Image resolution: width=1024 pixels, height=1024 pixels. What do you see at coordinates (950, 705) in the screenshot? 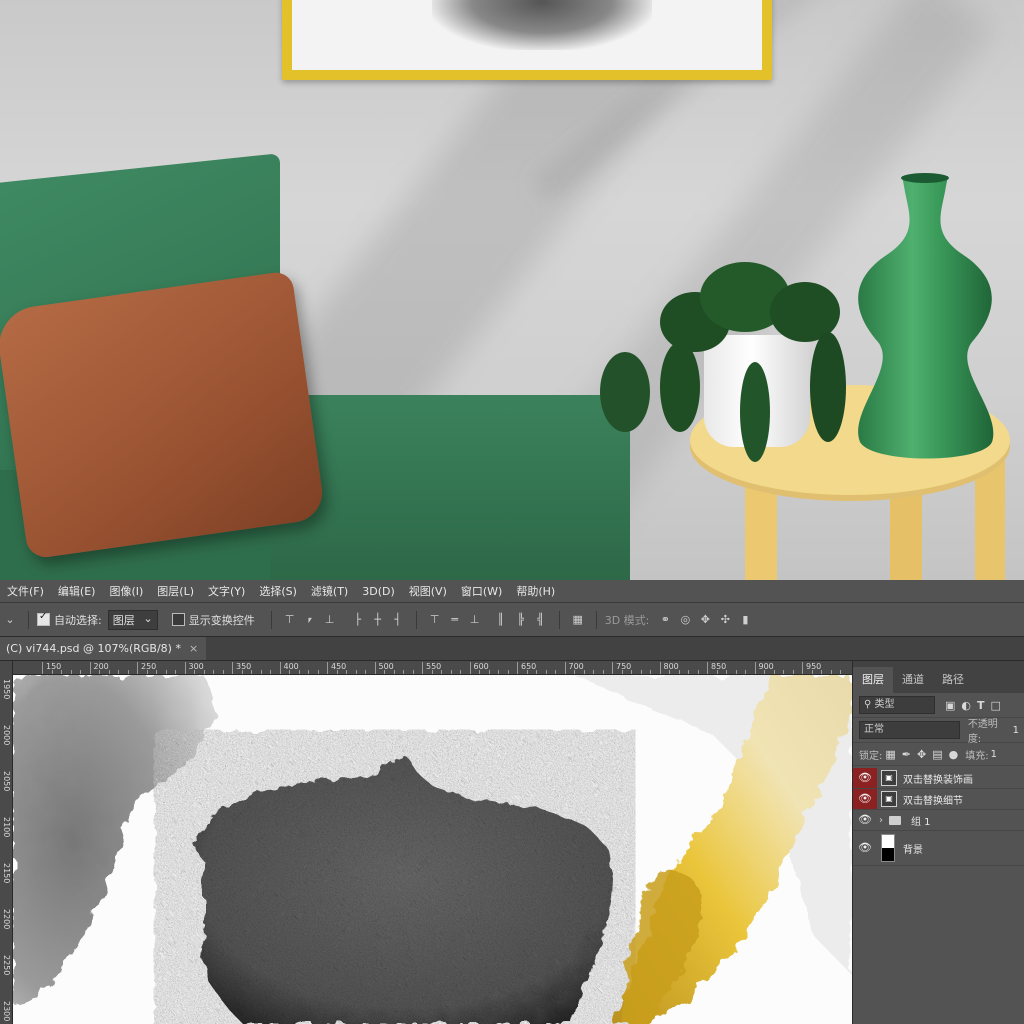
I see `filter-image-icon: ▣` at bounding box center [950, 705].